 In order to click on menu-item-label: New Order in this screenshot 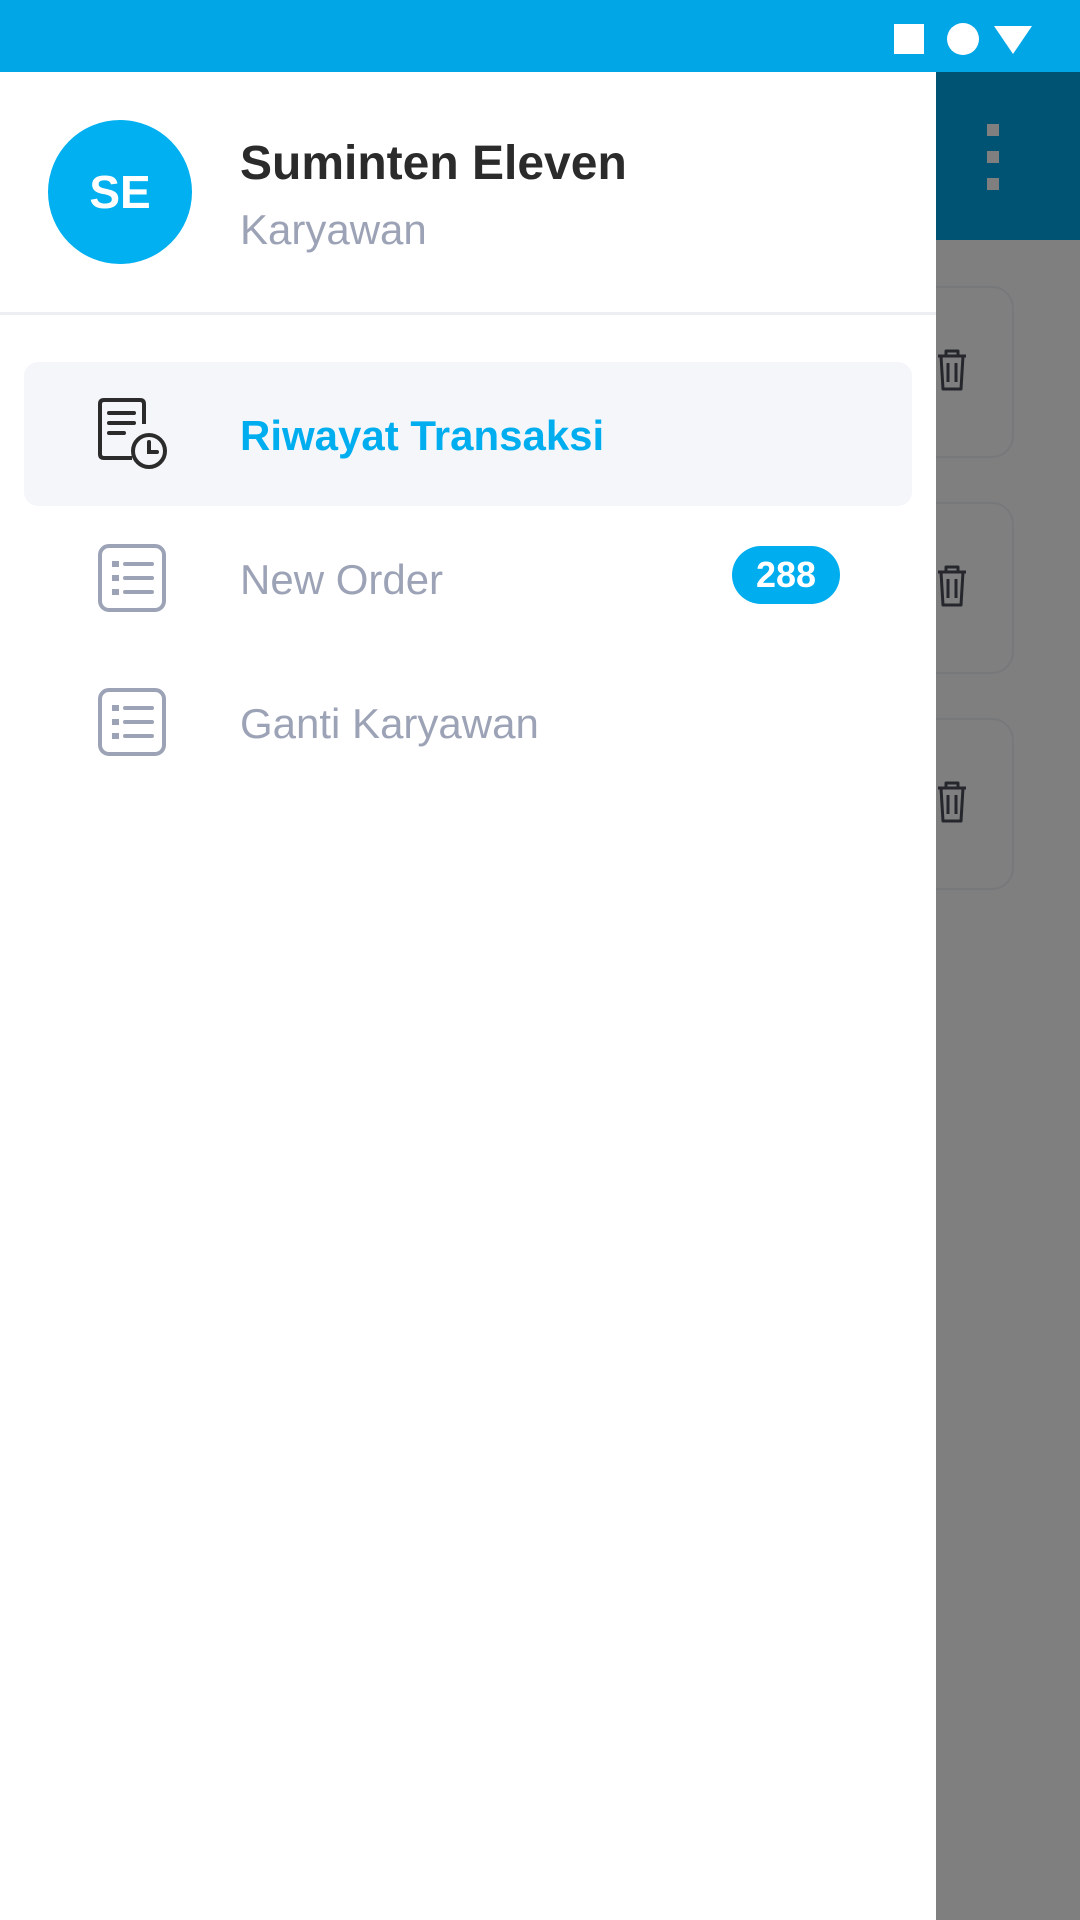, I will do `click(342, 579)`.